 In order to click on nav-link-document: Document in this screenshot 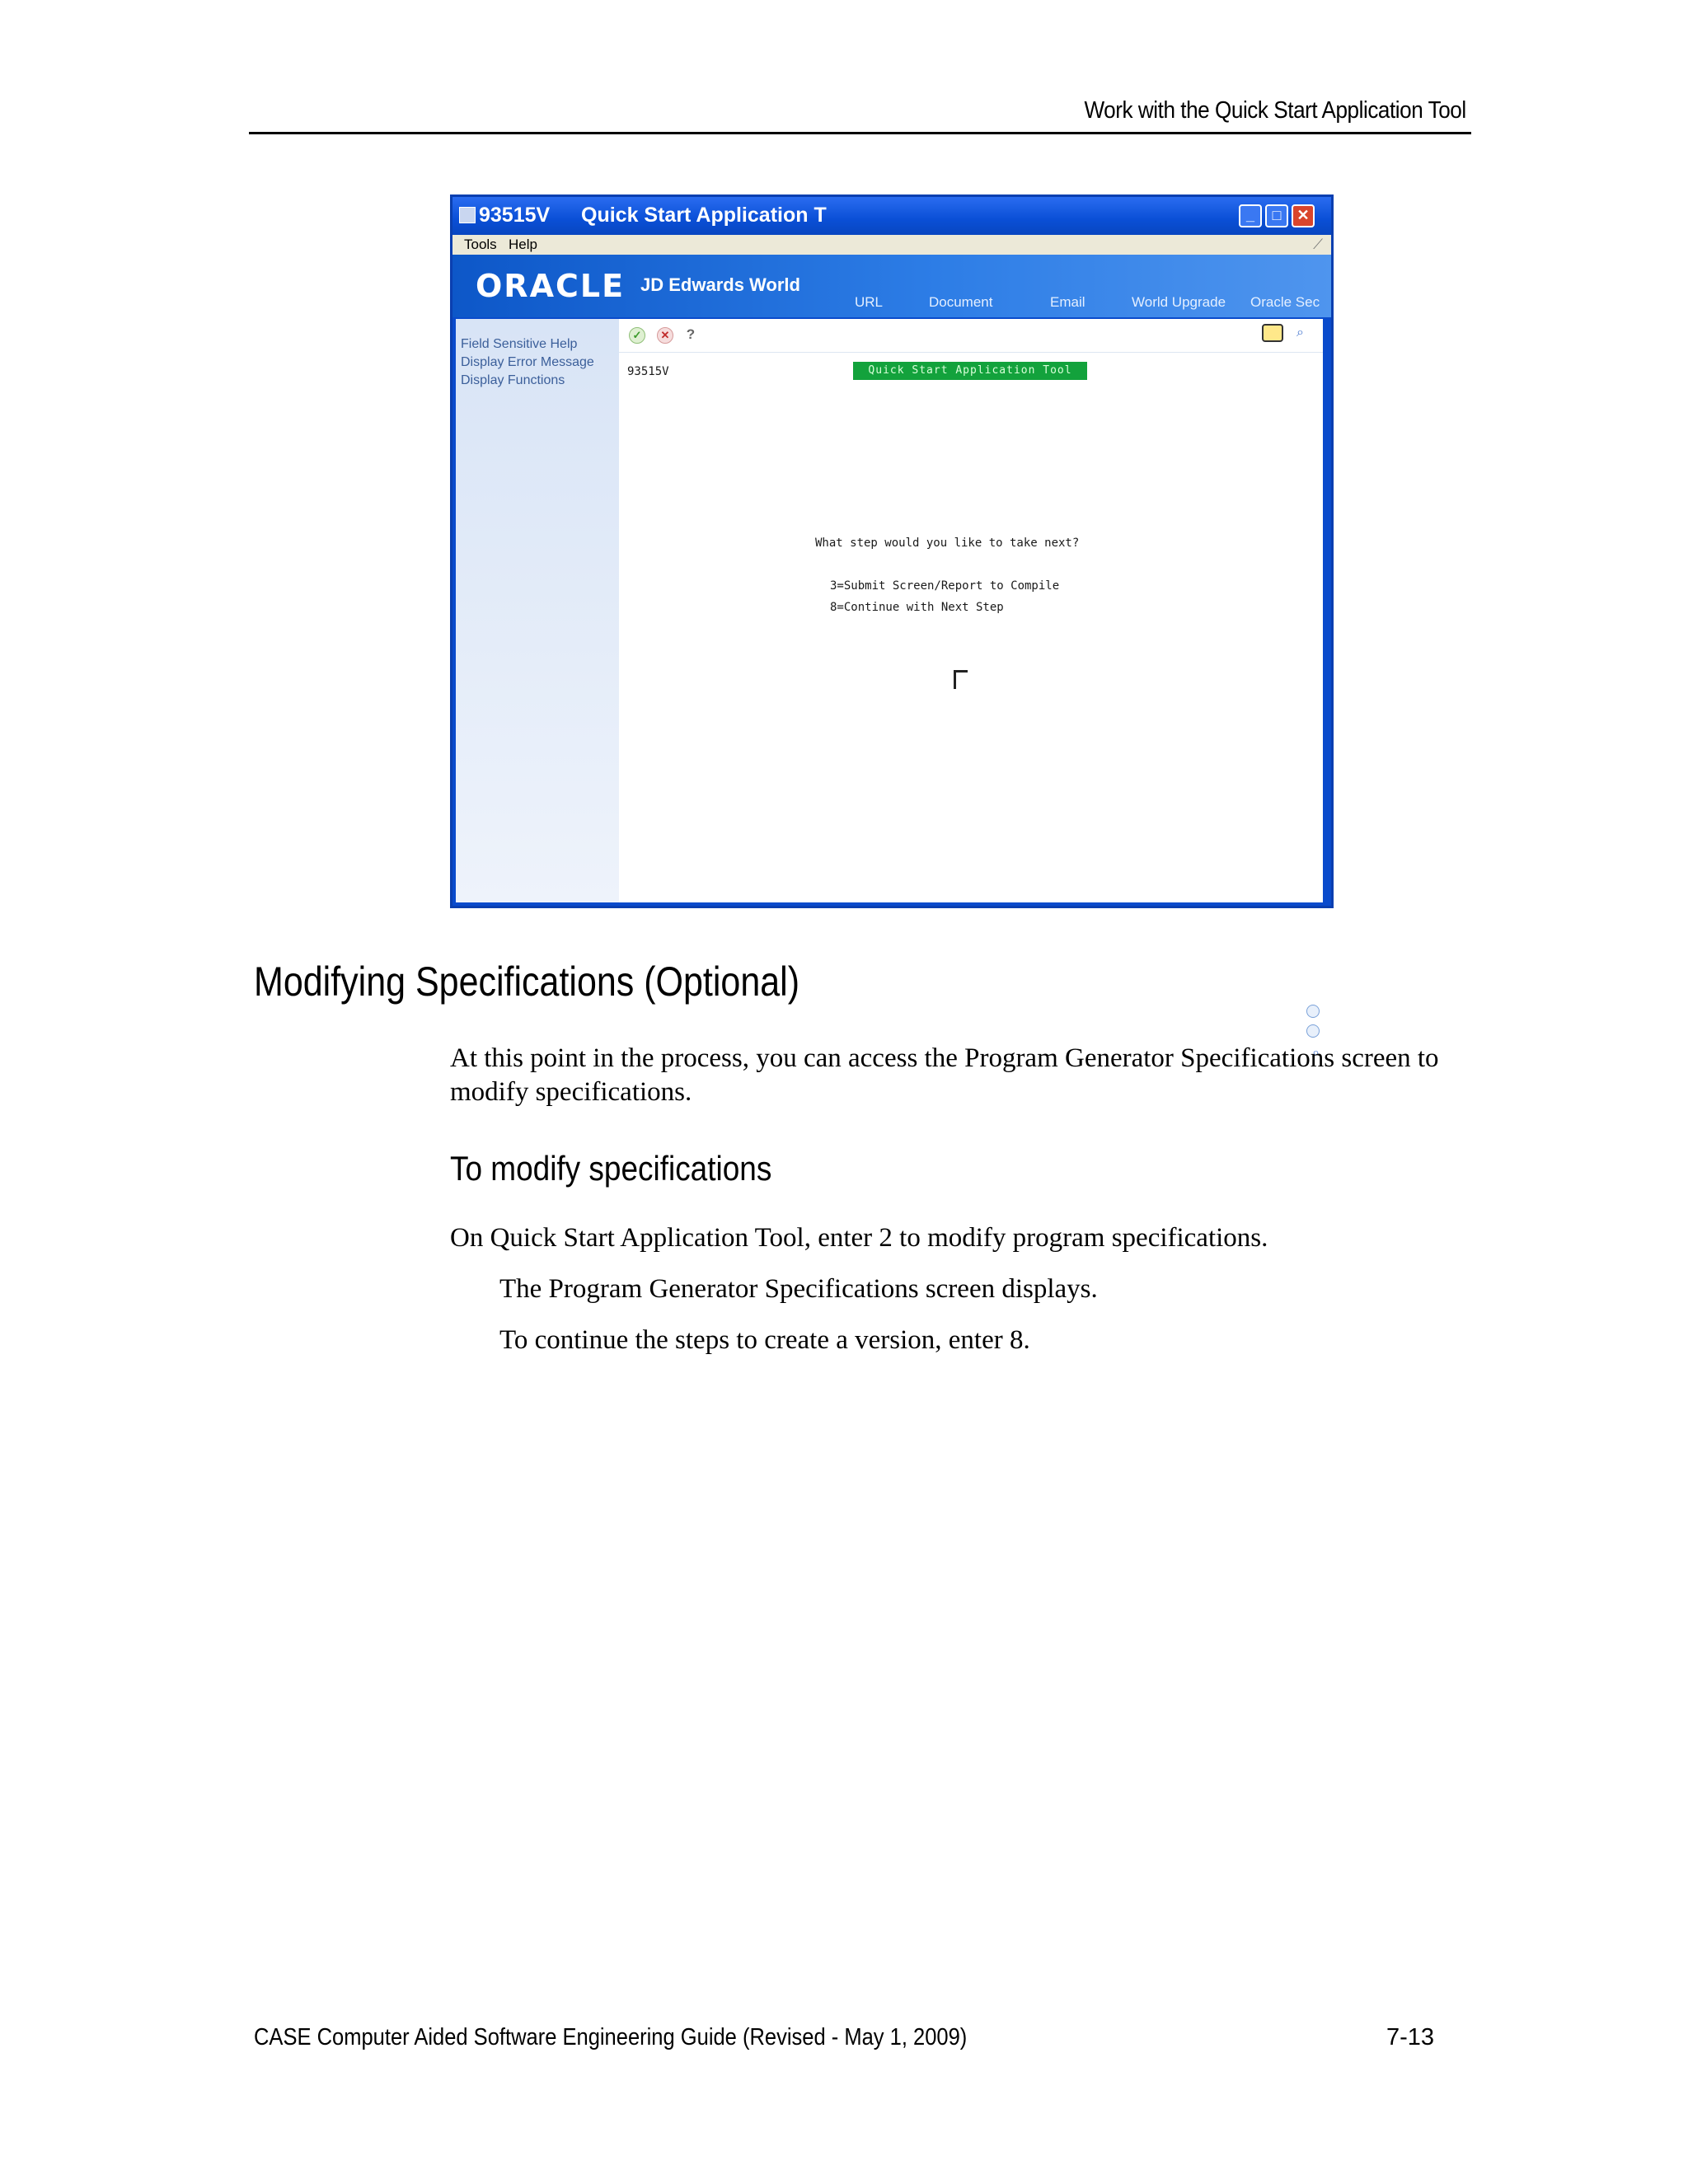, I will do `click(960, 302)`.